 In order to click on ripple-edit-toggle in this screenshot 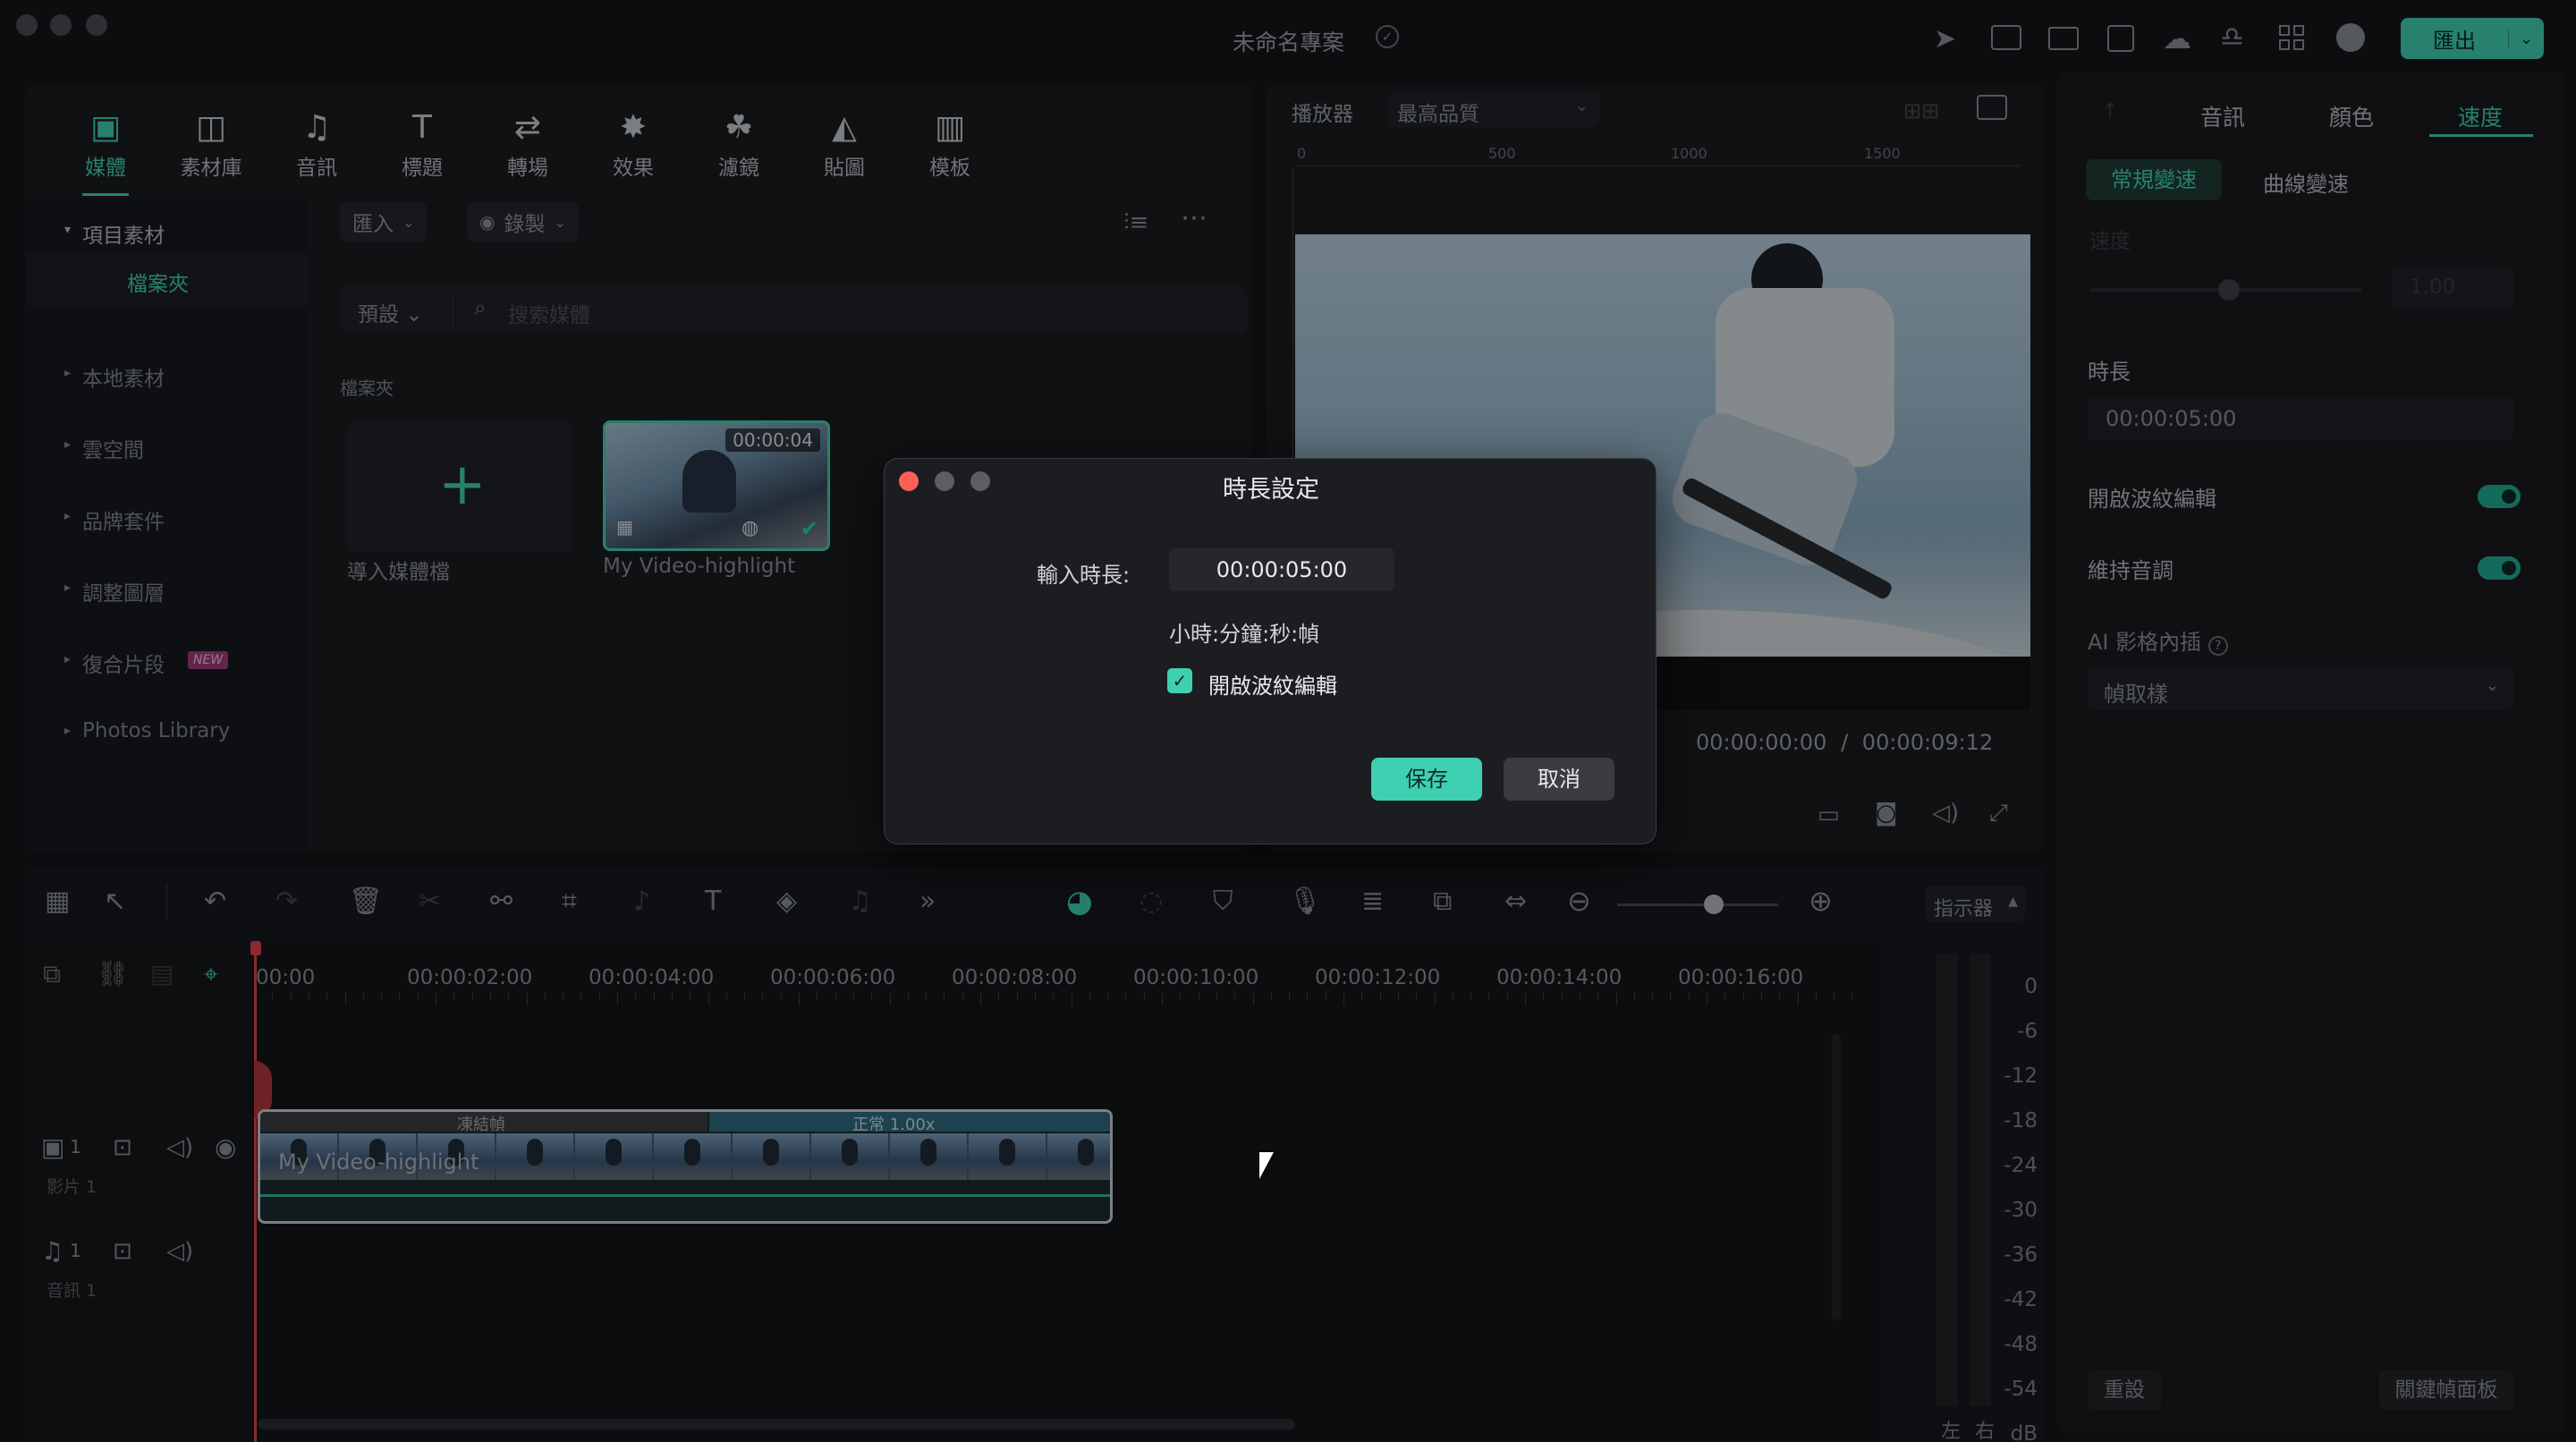, I will do `click(2499, 496)`.